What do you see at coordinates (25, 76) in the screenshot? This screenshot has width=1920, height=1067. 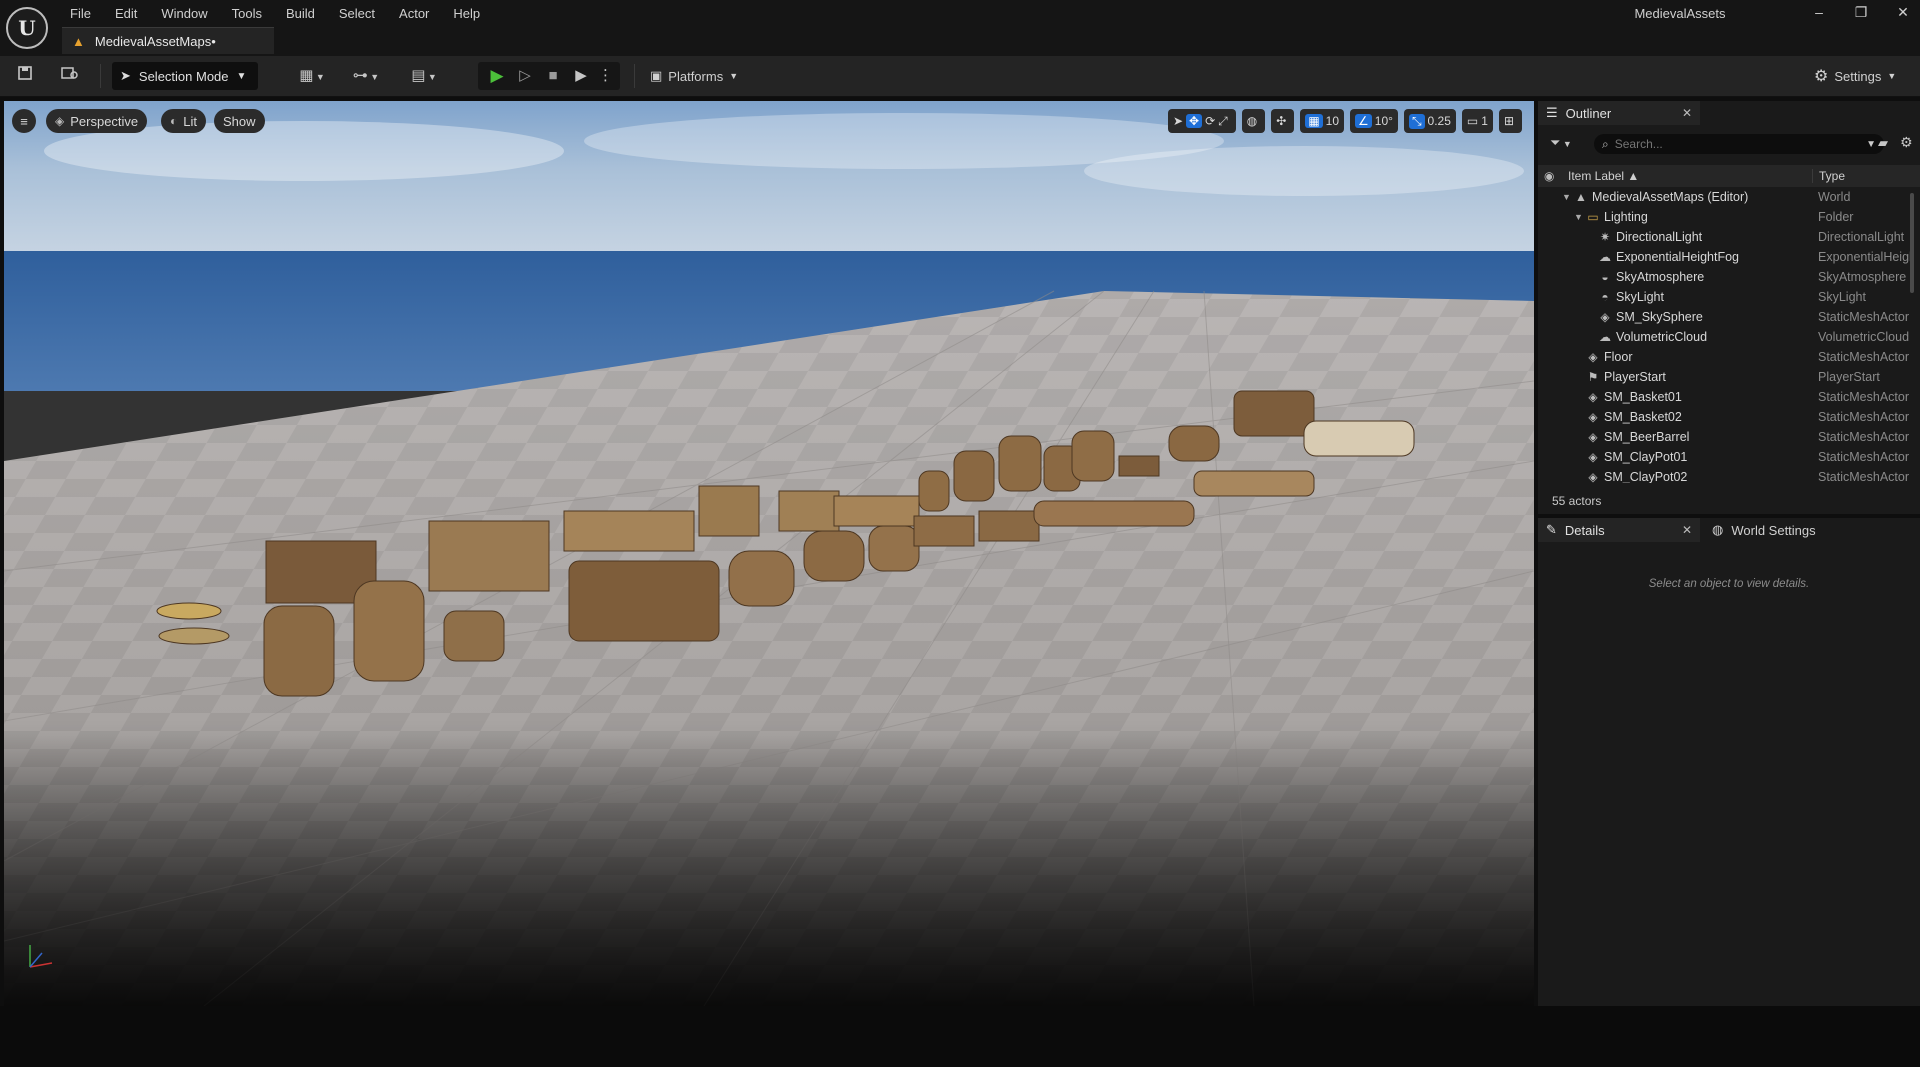 I see `save-icon` at bounding box center [25, 76].